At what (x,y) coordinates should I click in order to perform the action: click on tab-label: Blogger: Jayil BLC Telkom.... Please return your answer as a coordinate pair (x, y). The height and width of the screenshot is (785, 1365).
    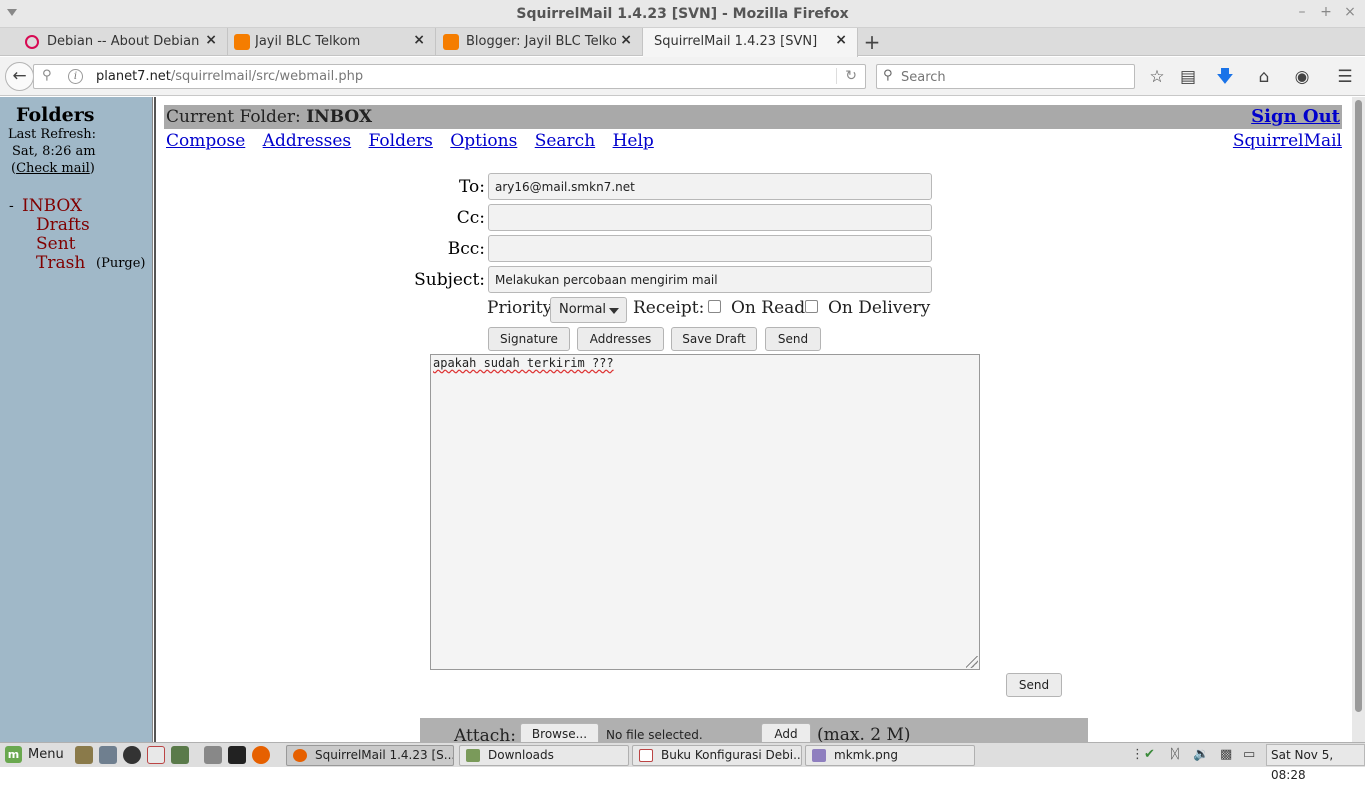
    Looking at the image, I should click on (541, 41).